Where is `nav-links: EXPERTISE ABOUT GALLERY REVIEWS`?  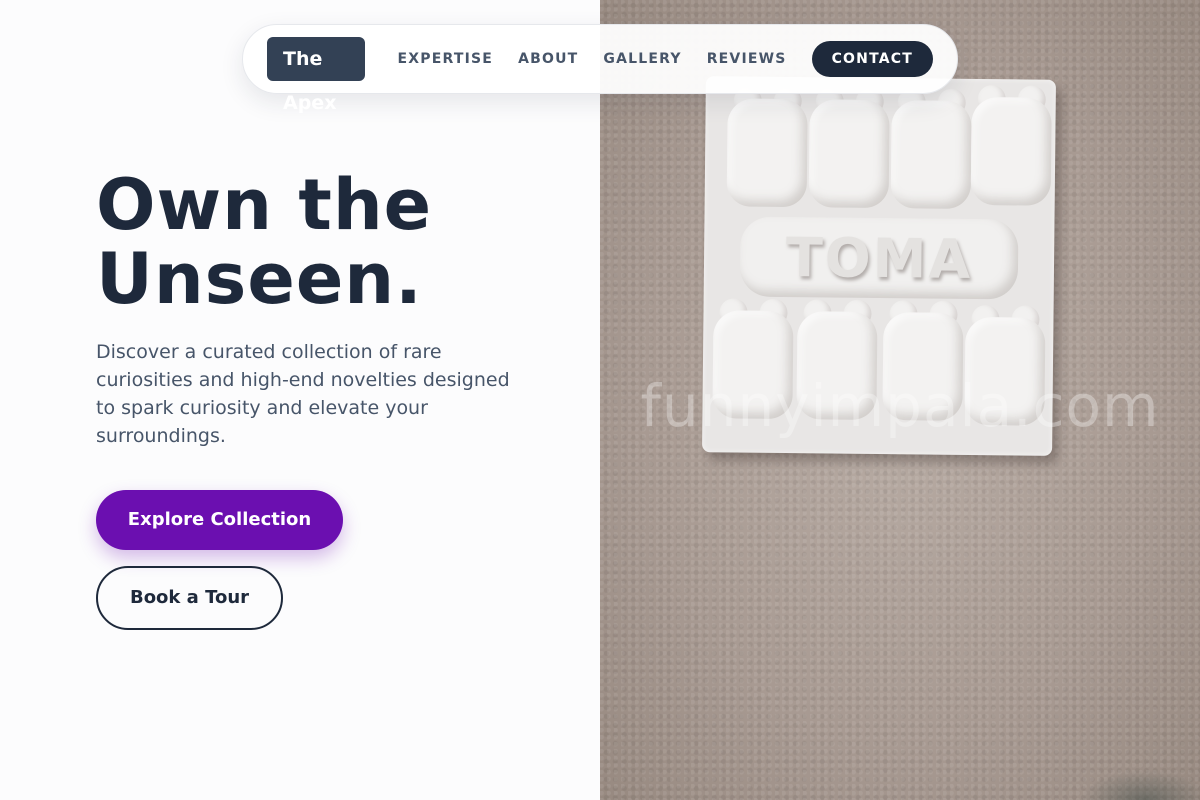 nav-links: EXPERTISE ABOUT GALLERY REVIEWS is located at coordinates (605, 59).